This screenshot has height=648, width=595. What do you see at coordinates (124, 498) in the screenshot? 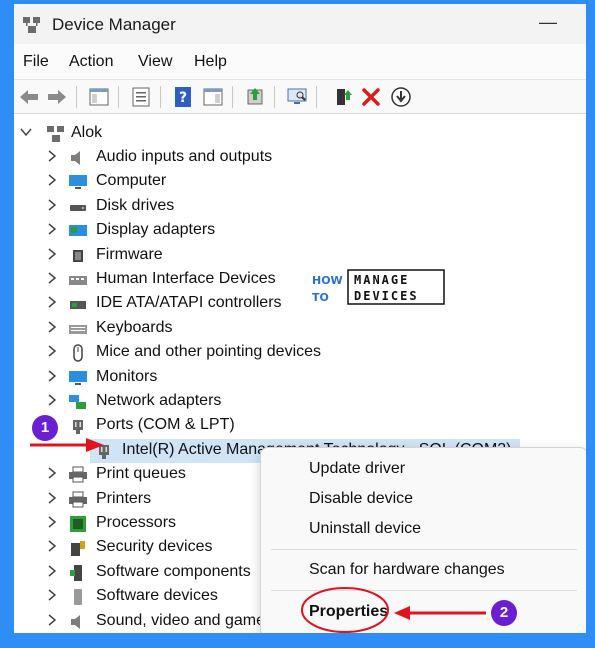
I see `tree-item-label: Printers` at bounding box center [124, 498].